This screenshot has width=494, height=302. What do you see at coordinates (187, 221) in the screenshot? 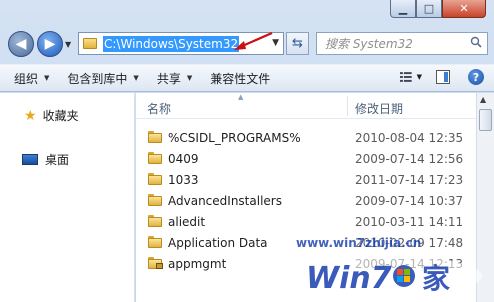
I see `file-name: aliedit` at bounding box center [187, 221].